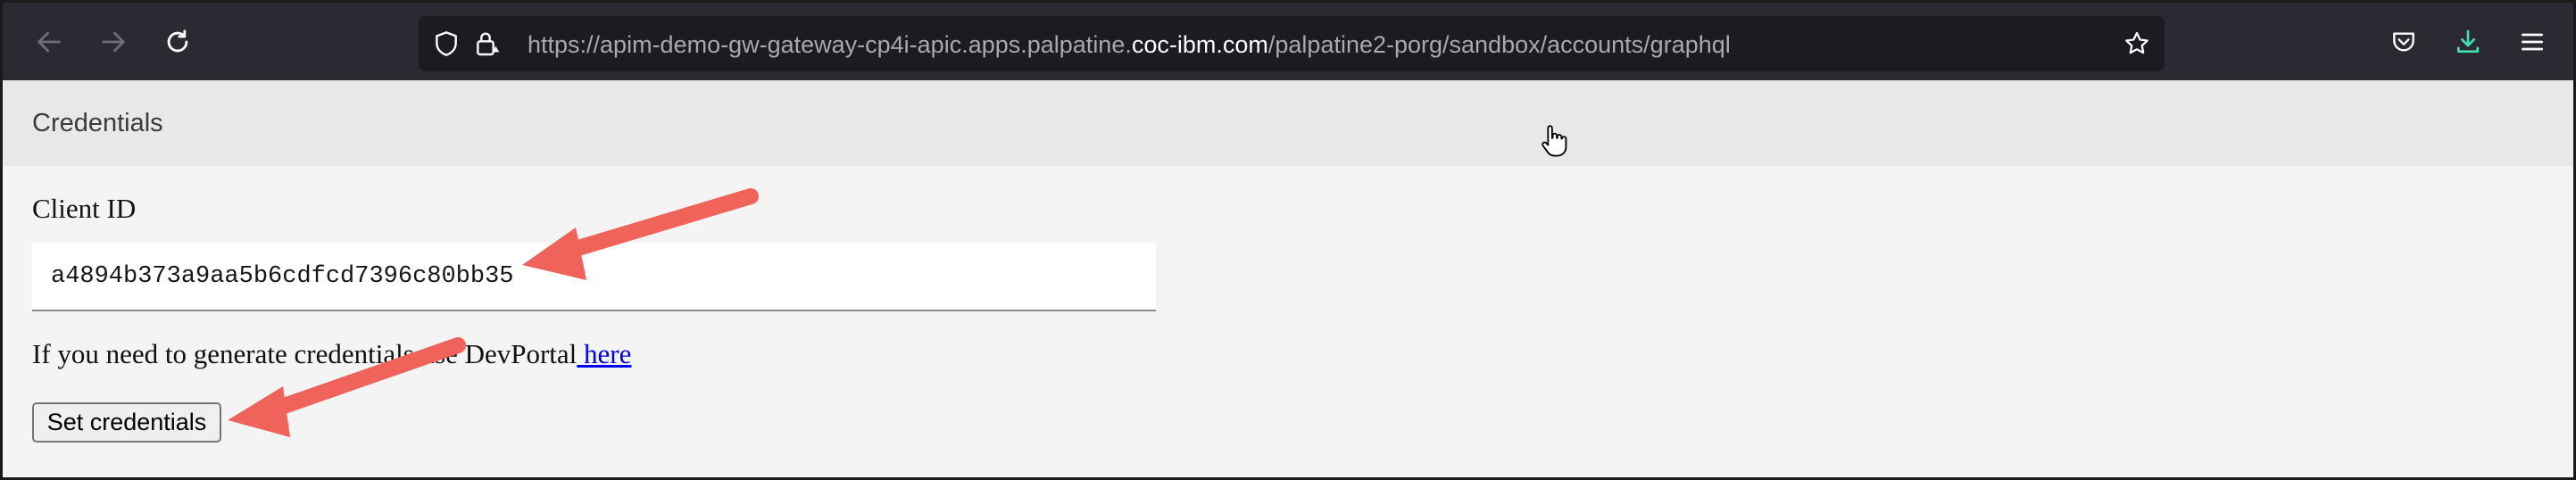 Image resolution: width=2576 pixels, height=480 pixels. Describe the element at coordinates (446, 44) in the screenshot. I see `shield-icon` at that location.